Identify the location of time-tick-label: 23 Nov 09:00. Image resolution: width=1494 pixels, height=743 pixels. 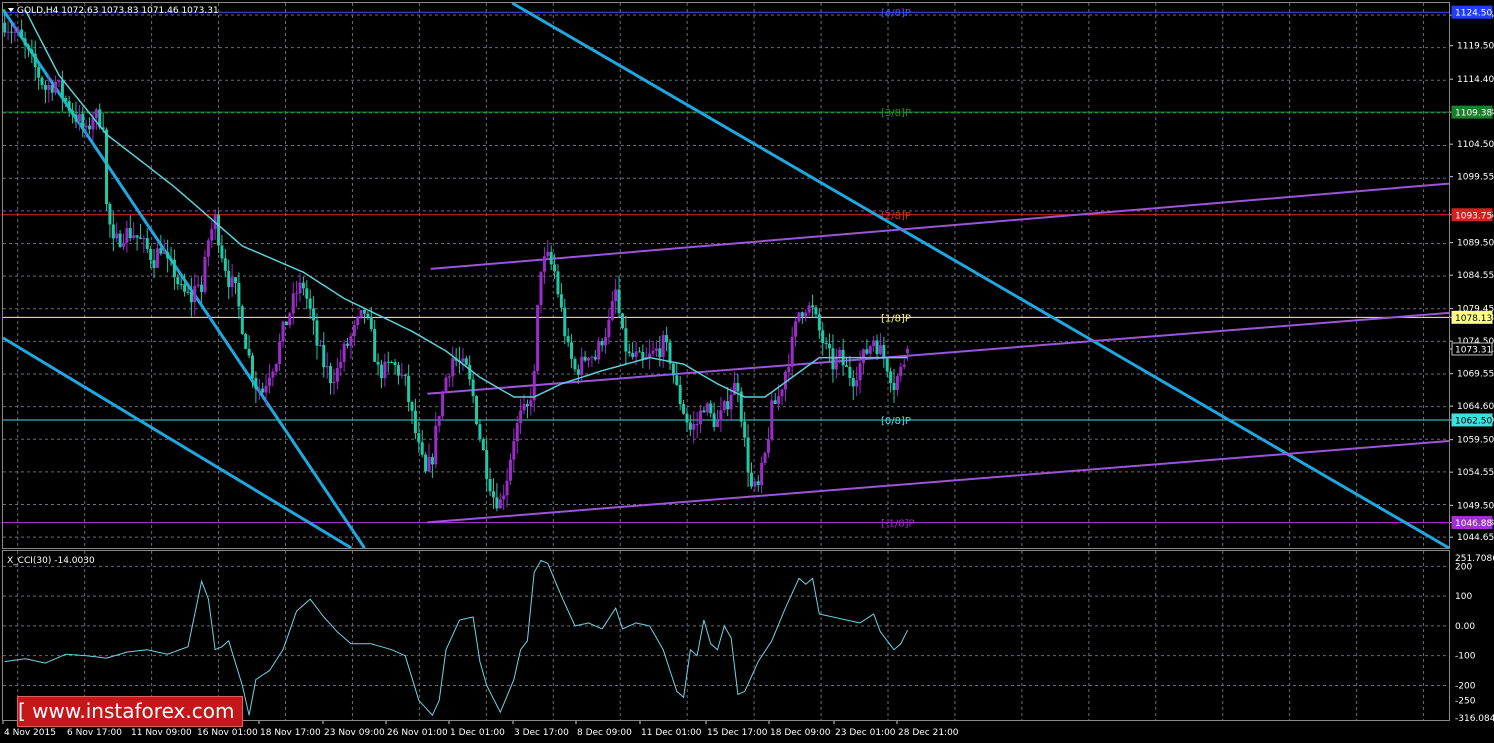
(354, 733).